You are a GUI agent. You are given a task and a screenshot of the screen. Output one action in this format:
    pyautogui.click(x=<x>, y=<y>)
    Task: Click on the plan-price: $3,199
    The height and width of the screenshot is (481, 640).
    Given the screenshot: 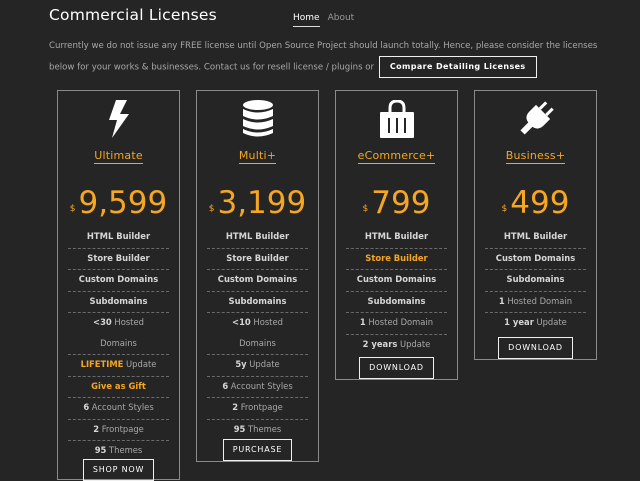 What is the action you would take?
    pyautogui.click(x=257, y=203)
    